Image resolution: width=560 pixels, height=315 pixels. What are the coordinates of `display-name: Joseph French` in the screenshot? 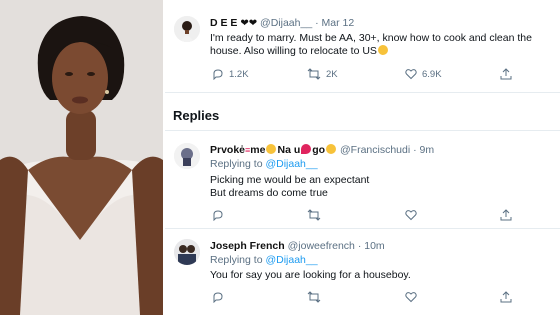 It's located at (247, 246).